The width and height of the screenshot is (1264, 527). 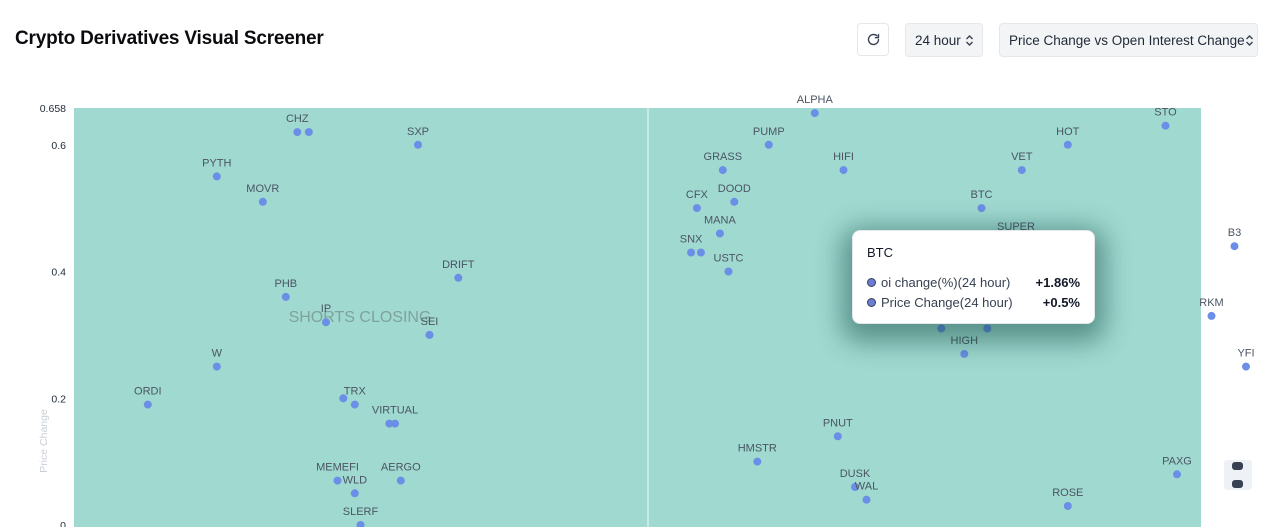 I want to click on point-label: PNUT, so click(x=838, y=423).